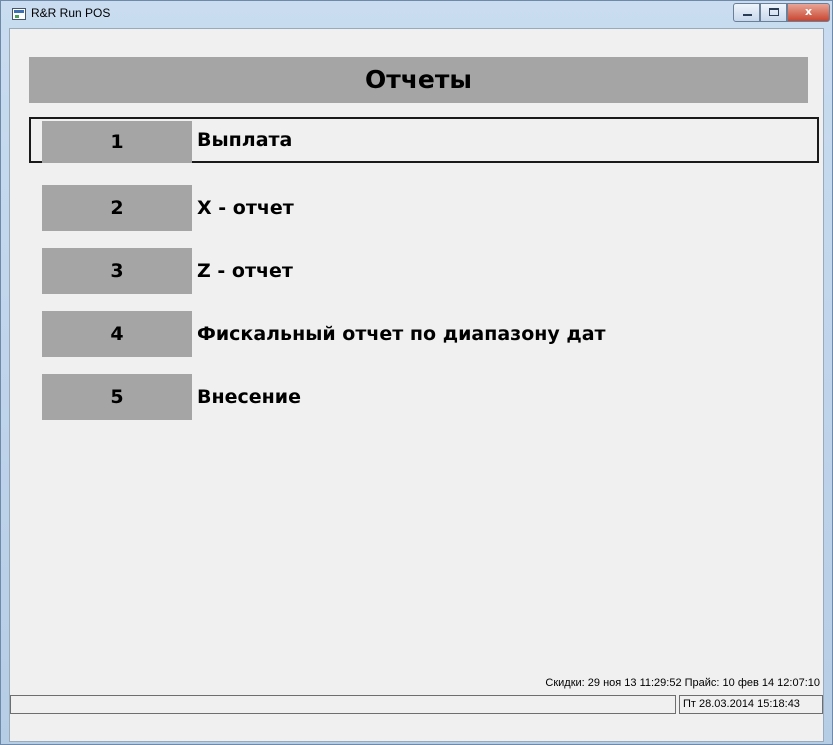 This screenshot has width=833, height=745. What do you see at coordinates (746, 12) in the screenshot?
I see `minimize-button` at bounding box center [746, 12].